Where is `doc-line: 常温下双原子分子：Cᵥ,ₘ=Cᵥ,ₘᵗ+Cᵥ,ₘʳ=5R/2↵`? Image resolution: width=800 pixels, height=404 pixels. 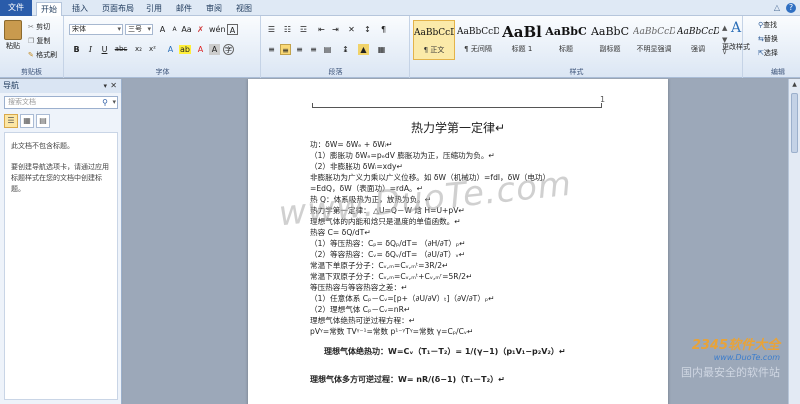
doc-line: 常温下双原子分子：Cᵥ,ₘ=Cᵥ,ₘᵗ+Cᵥ,ₘʳ=5R/2↵ is located at coordinates (391, 276).